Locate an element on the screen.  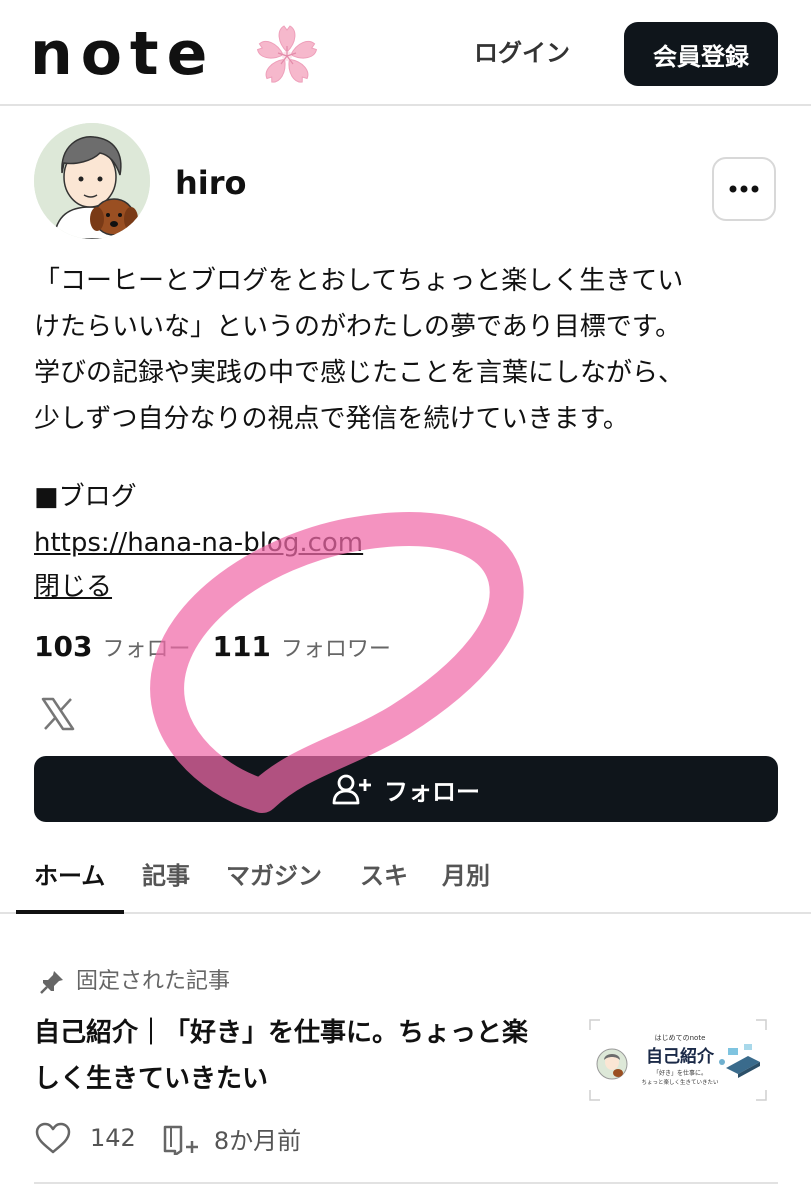
tab-magazine: マガジン is located at coordinates (274, 876).